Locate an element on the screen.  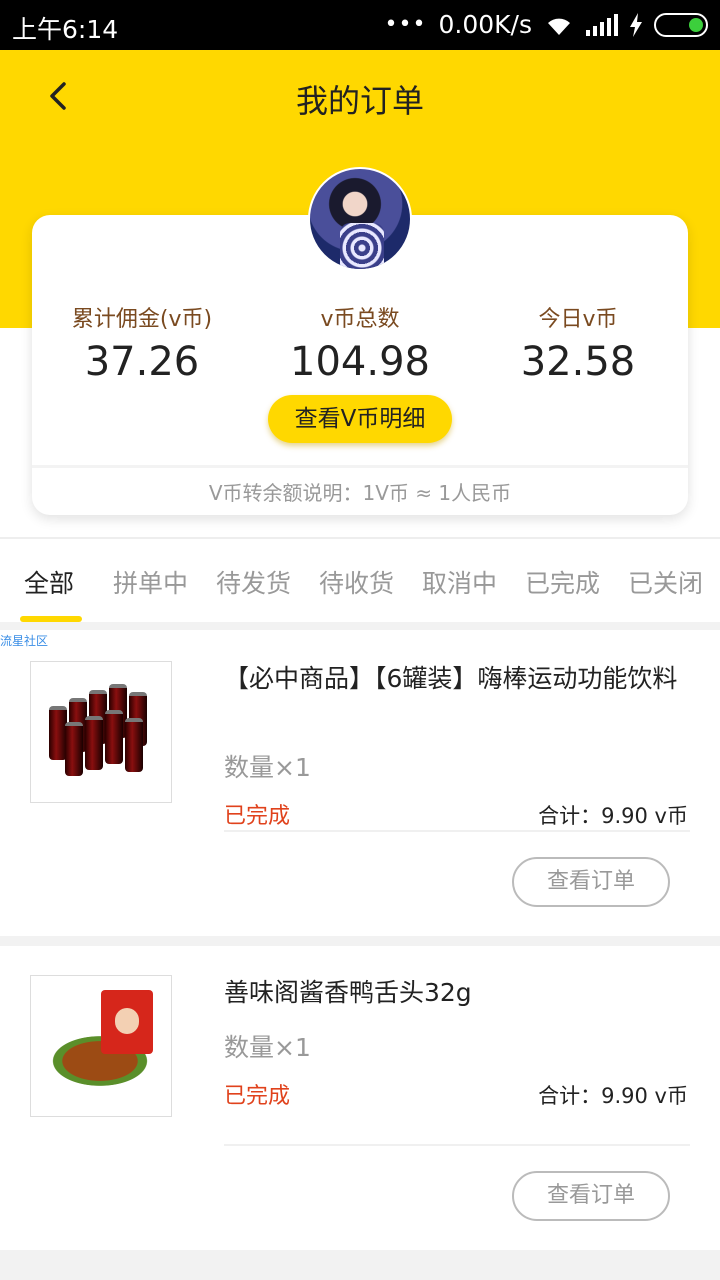
stat-label: 今日v币 is located at coordinates (578, 319).